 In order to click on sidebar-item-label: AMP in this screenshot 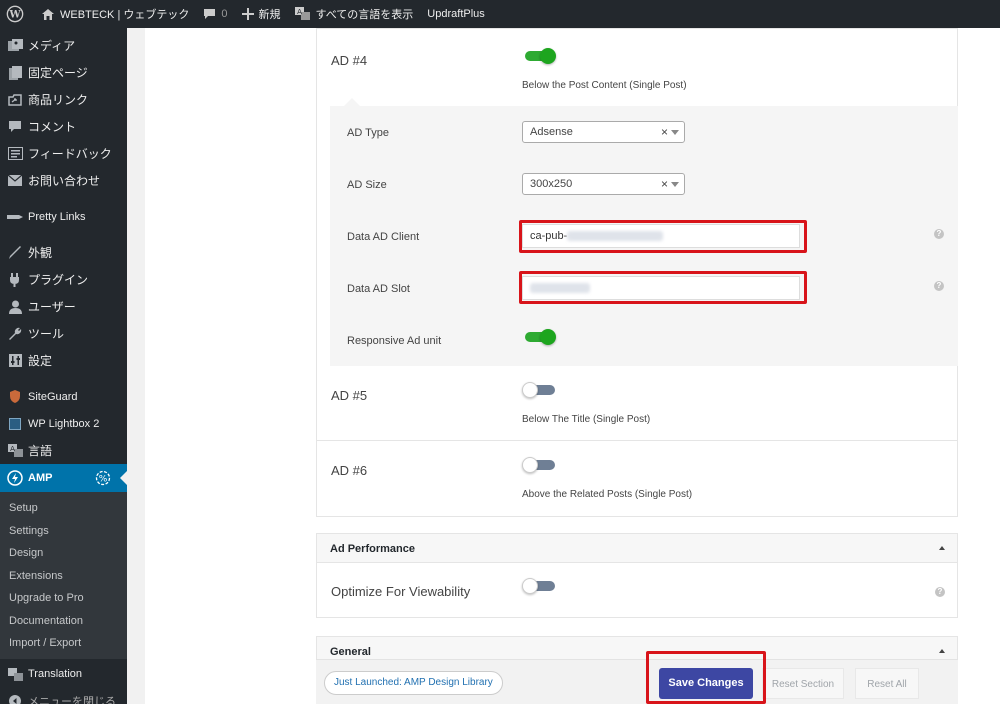, I will do `click(40, 478)`.